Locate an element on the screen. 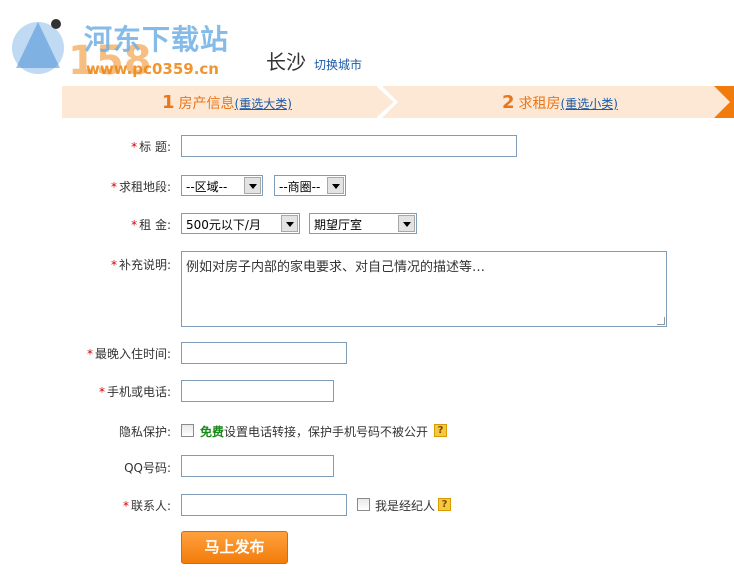 The height and width of the screenshot is (587, 734). phone-label: * 手机或电话: is located at coordinates (134, 392).